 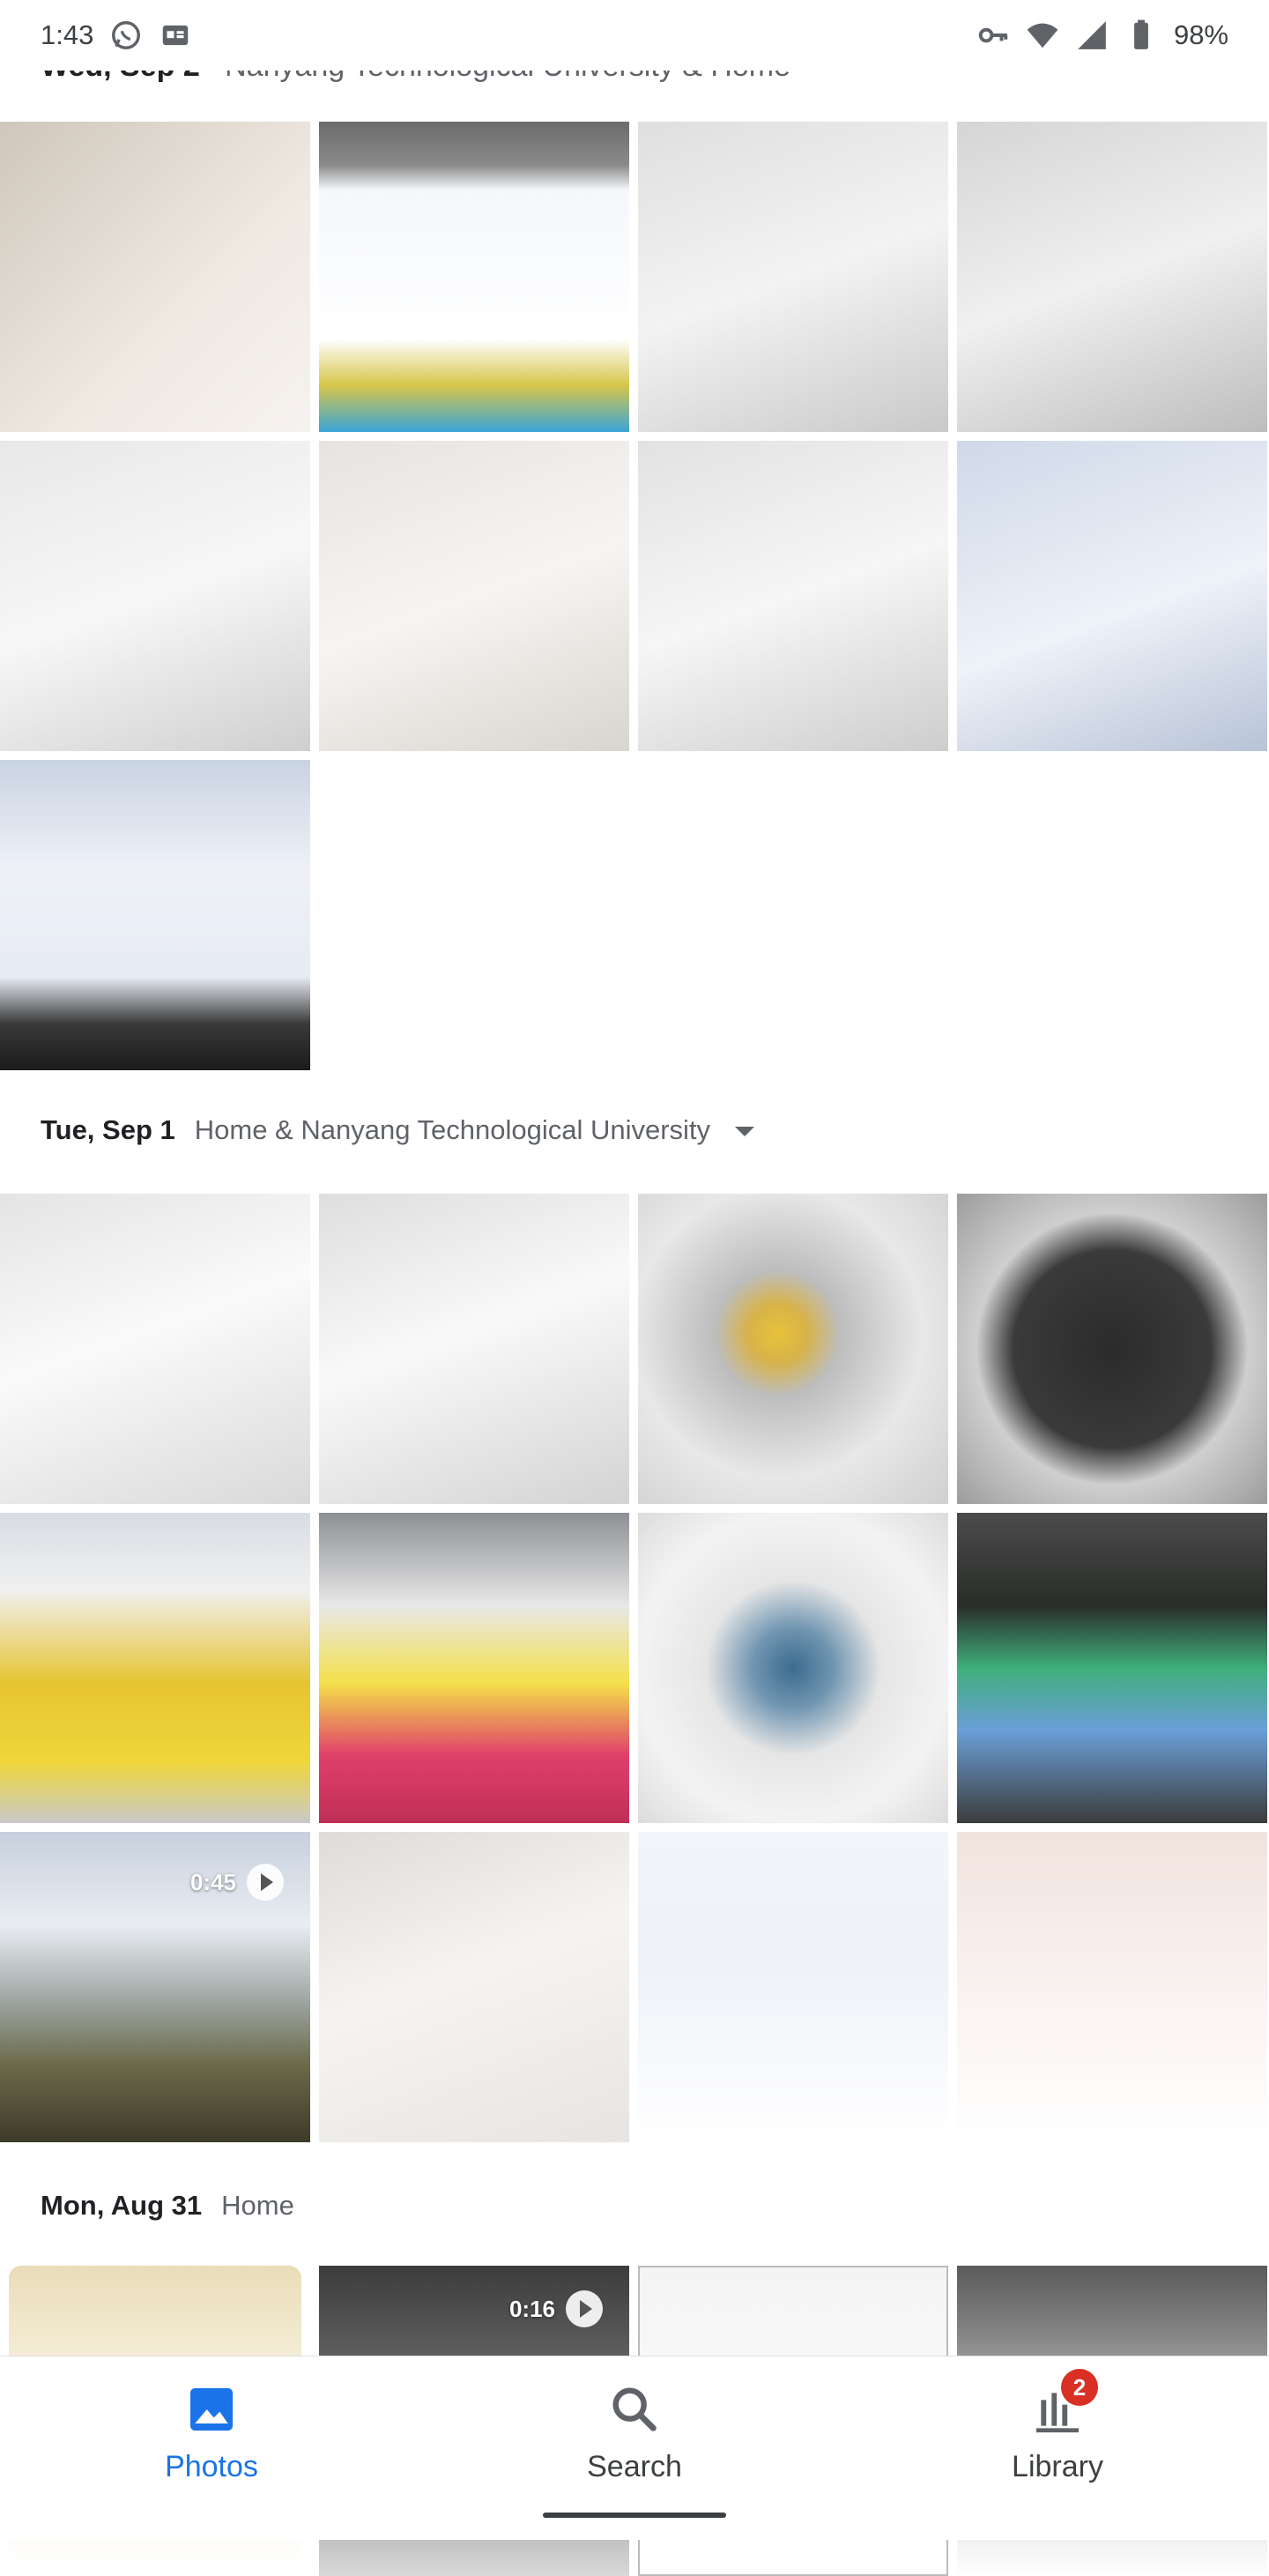 I want to click on signal-icon, so click(x=1092, y=35).